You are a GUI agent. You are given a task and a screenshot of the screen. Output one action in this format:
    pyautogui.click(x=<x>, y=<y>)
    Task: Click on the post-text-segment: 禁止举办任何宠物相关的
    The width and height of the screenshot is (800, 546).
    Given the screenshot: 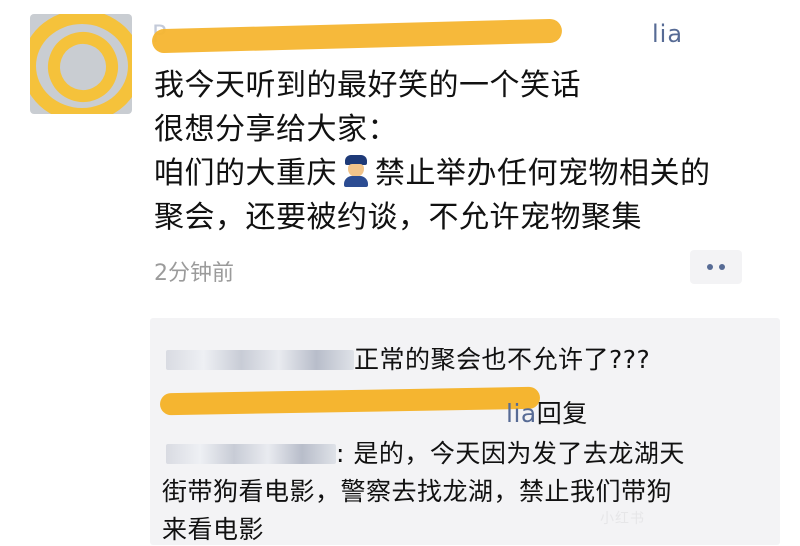 What is the action you would take?
    pyautogui.click(x=543, y=173)
    